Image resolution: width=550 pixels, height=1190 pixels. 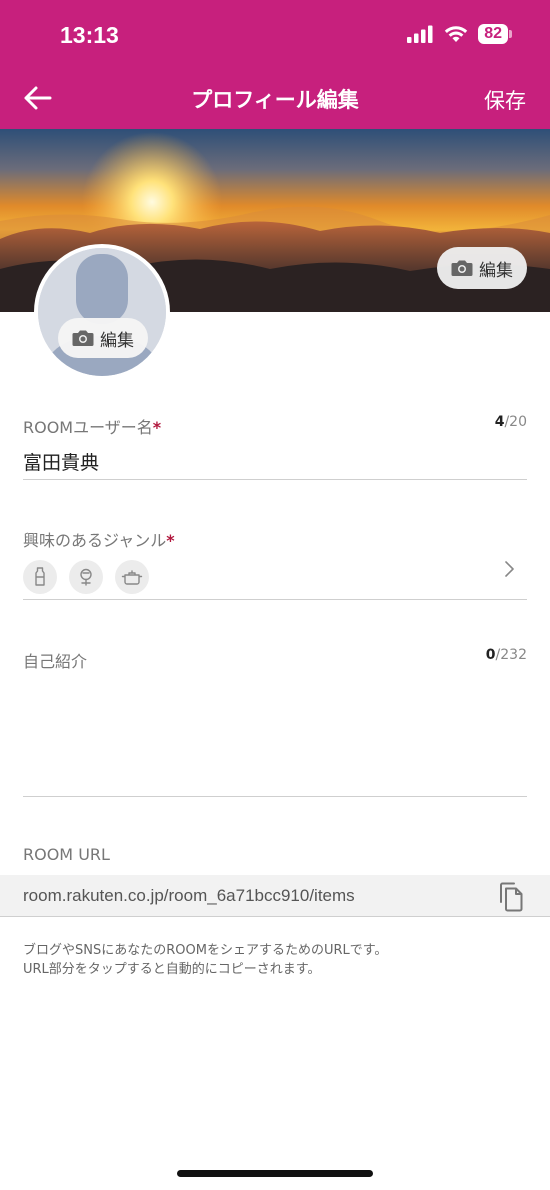 I want to click on username-max: /20, so click(x=515, y=422).